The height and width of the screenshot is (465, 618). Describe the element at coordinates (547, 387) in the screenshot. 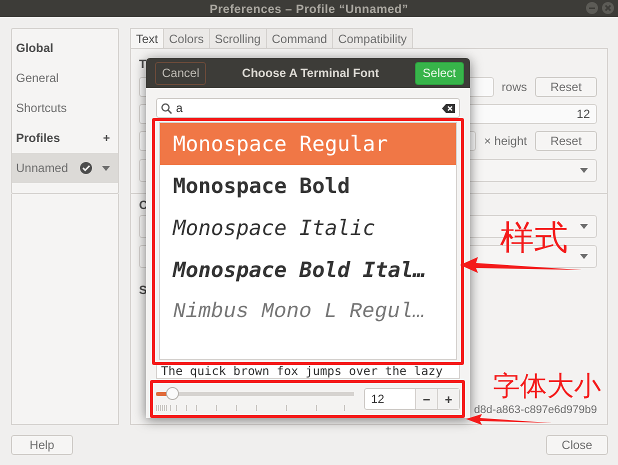

I see `annotation-label: 字体大小` at that location.